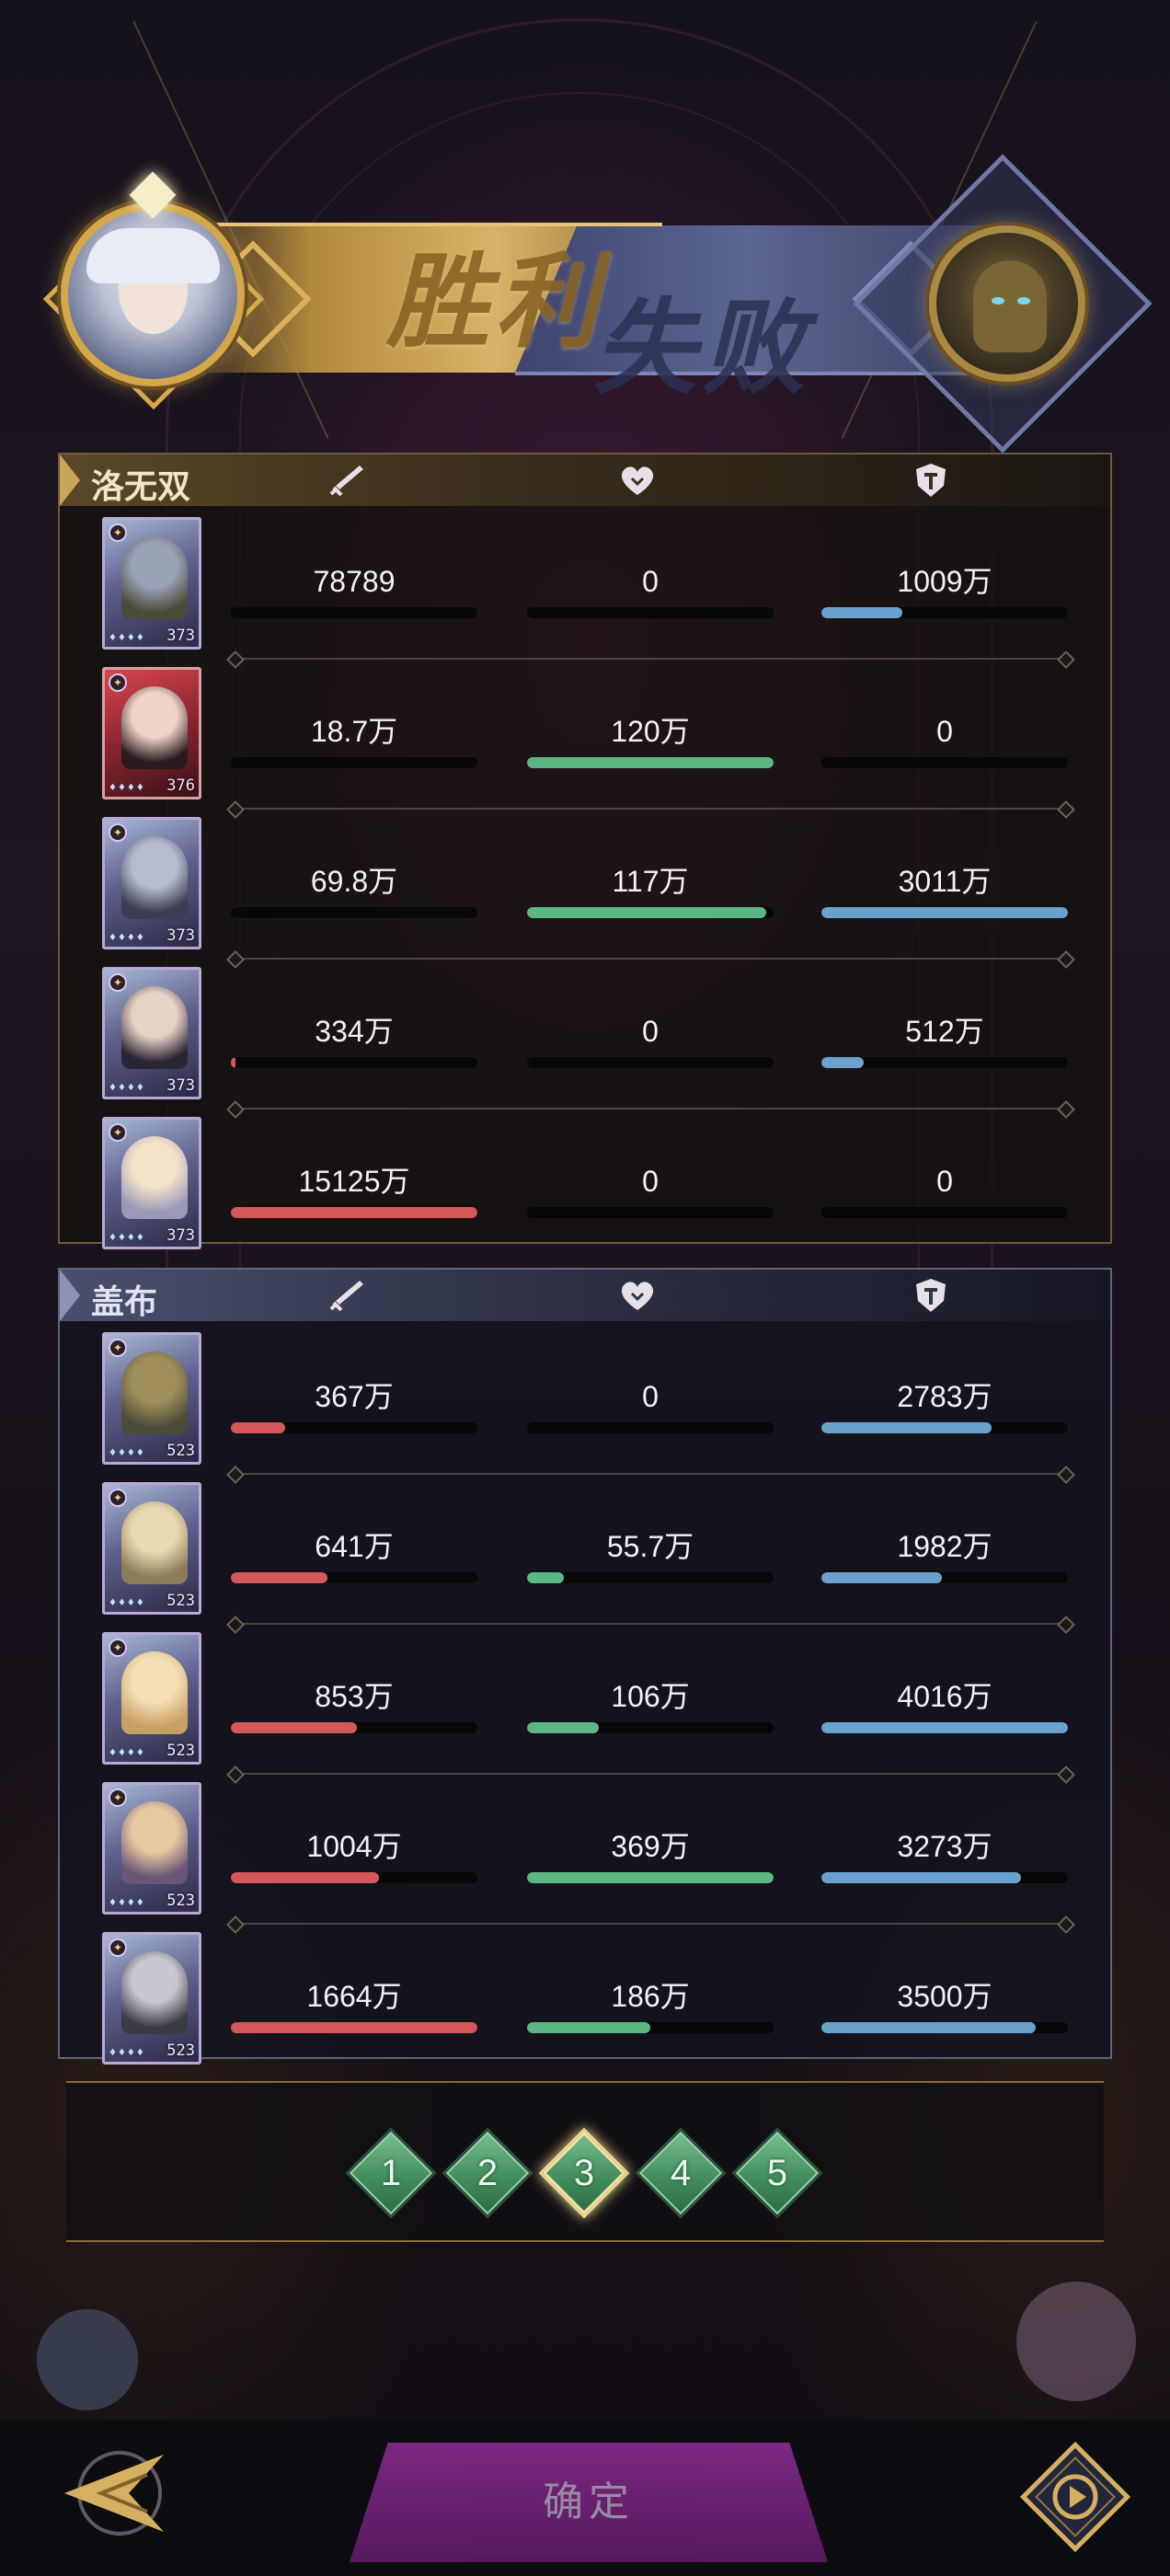 This screenshot has height=2576, width=1170. I want to click on team-name: 盖布, so click(124, 1301).